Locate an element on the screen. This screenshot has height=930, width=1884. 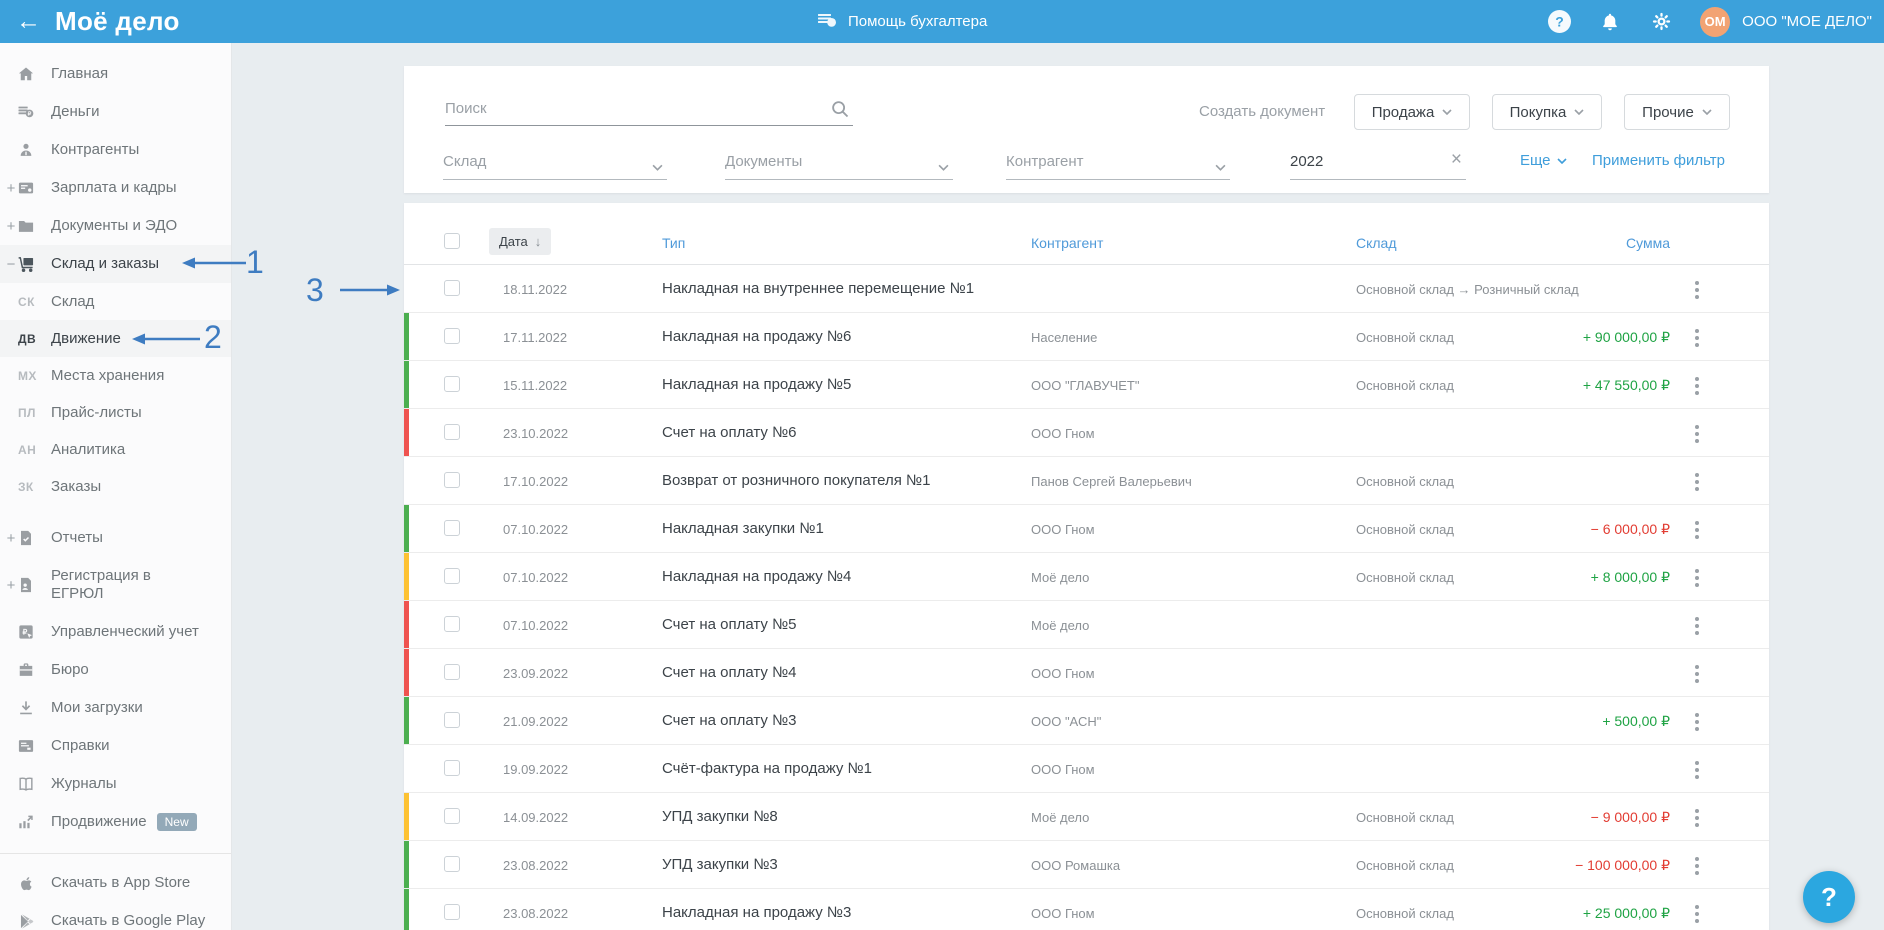
sidebar-store-link: Скачать в Google Play is located at coordinates (115, 916).